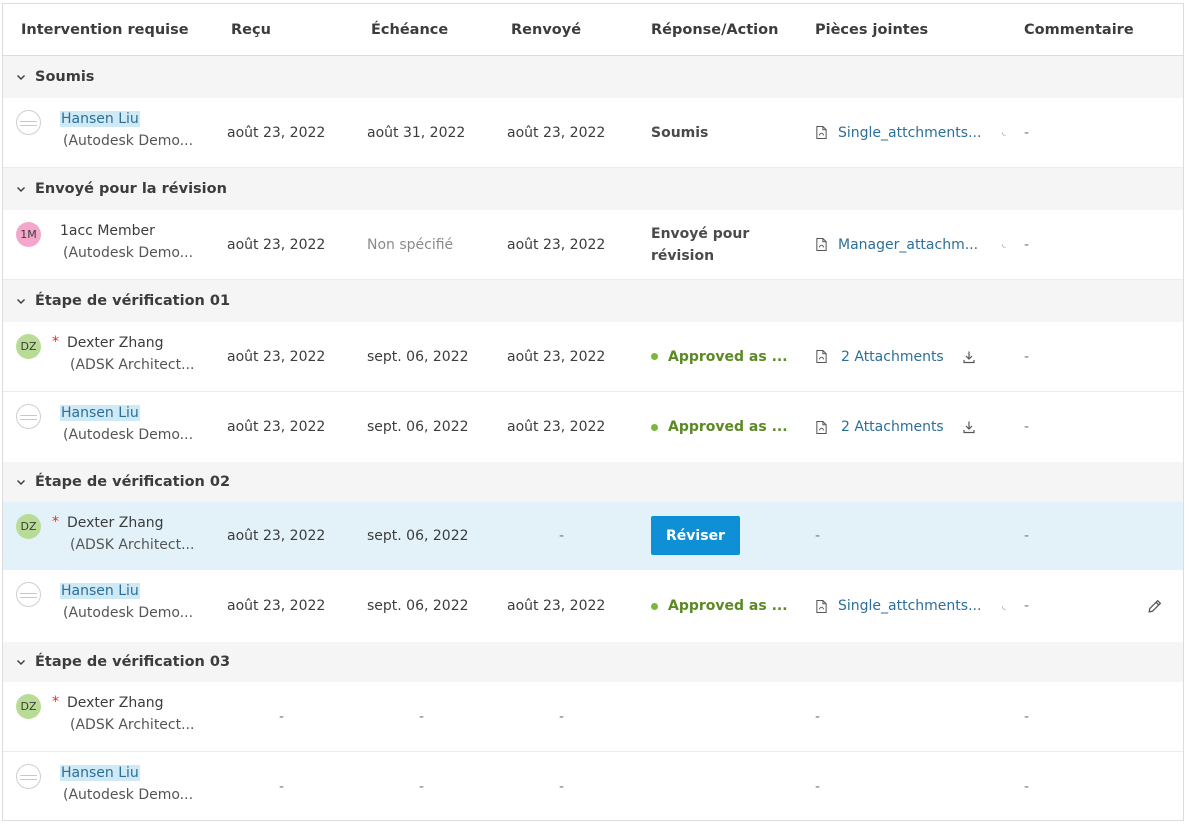 The width and height of the screenshot is (1189, 825). I want to click on group-label: Étape de vérification 03, so click(133, 662).